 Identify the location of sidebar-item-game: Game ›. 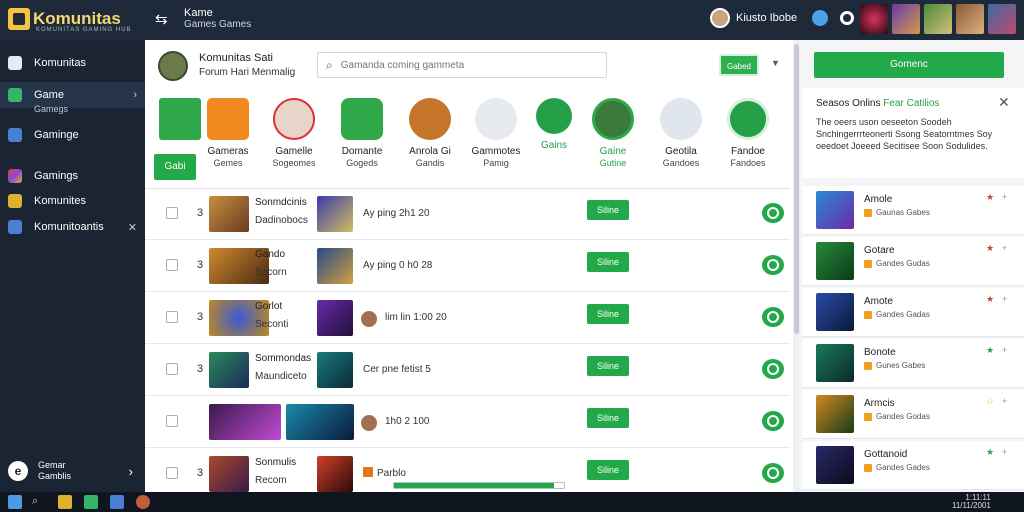
(72, 95).